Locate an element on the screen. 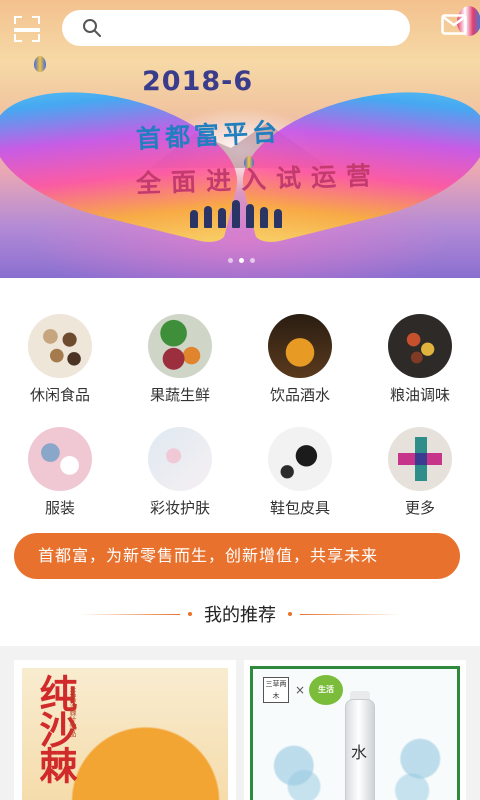  category-clothing: 服装 is located at coordinates (60, 470).